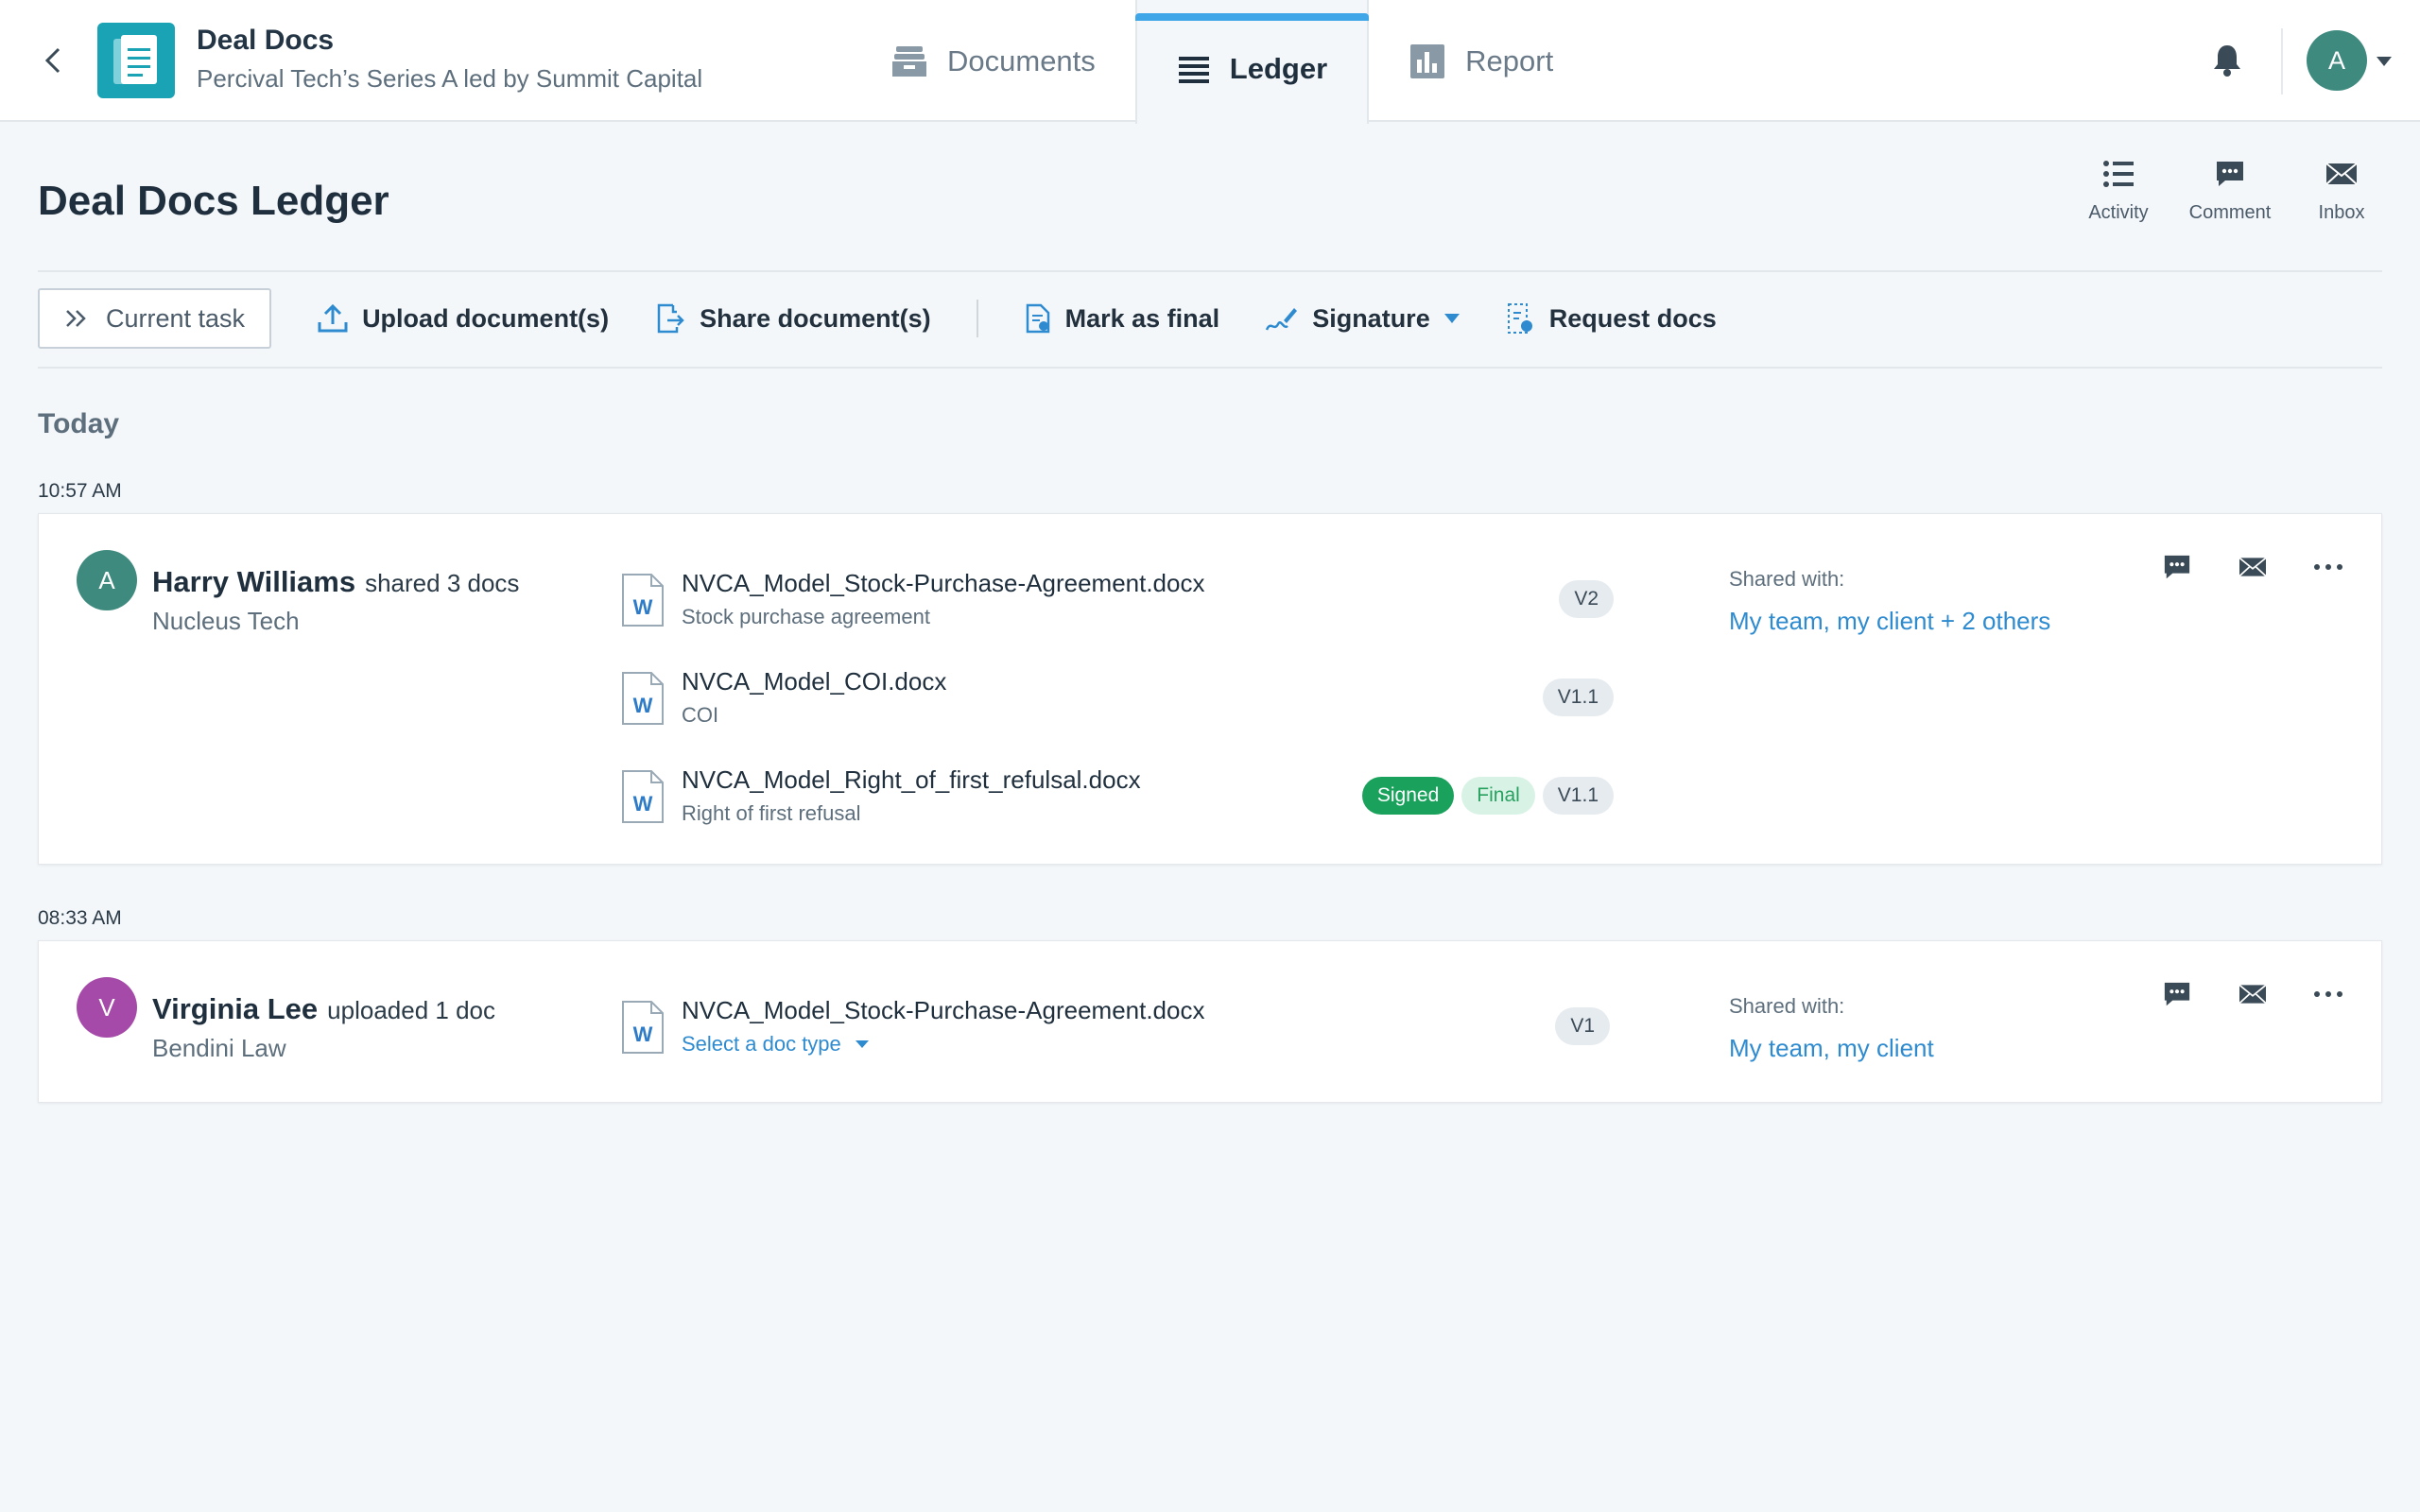 This screenshot has height=1512, width=2420. I want to click on signature-dropdown: Signature, so click(1363, 318).